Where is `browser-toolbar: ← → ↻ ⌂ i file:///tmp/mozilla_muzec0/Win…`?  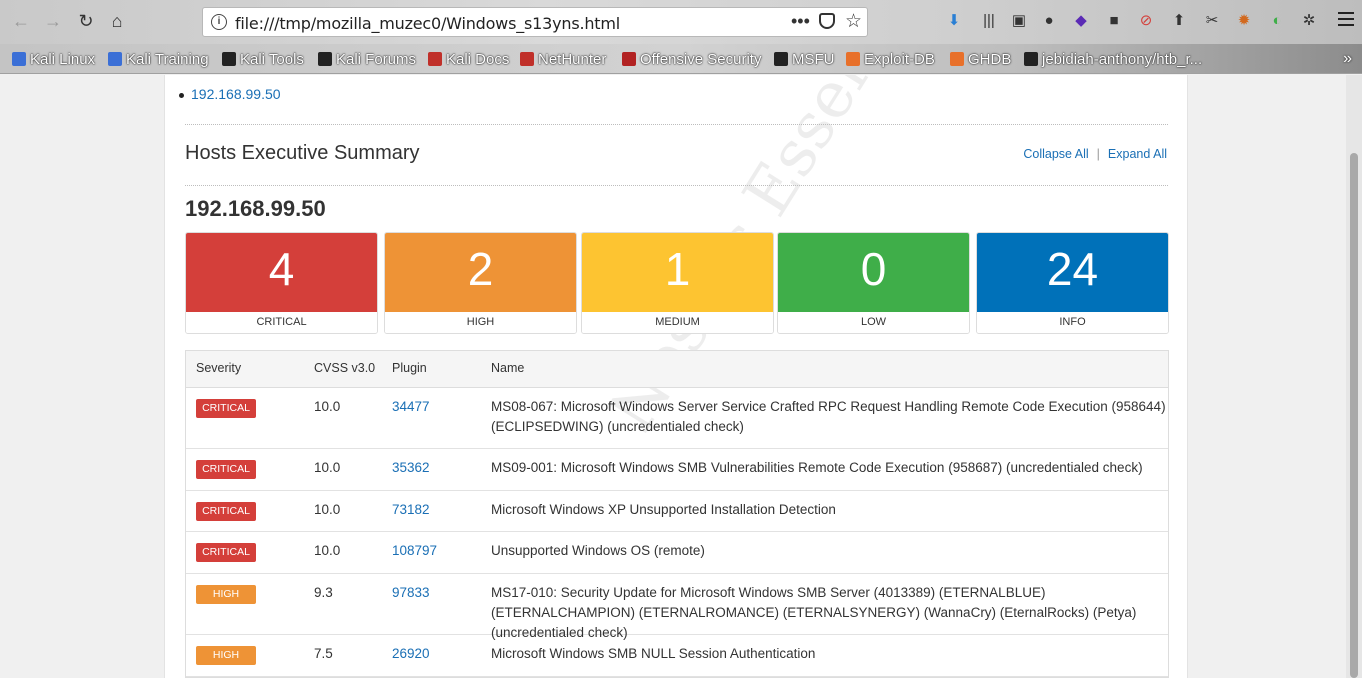
browser-toolbar: ← → ↻ ⌂ i file:///tmp/mozilla_muzec0/Win… is located at coordinates (681, 22).